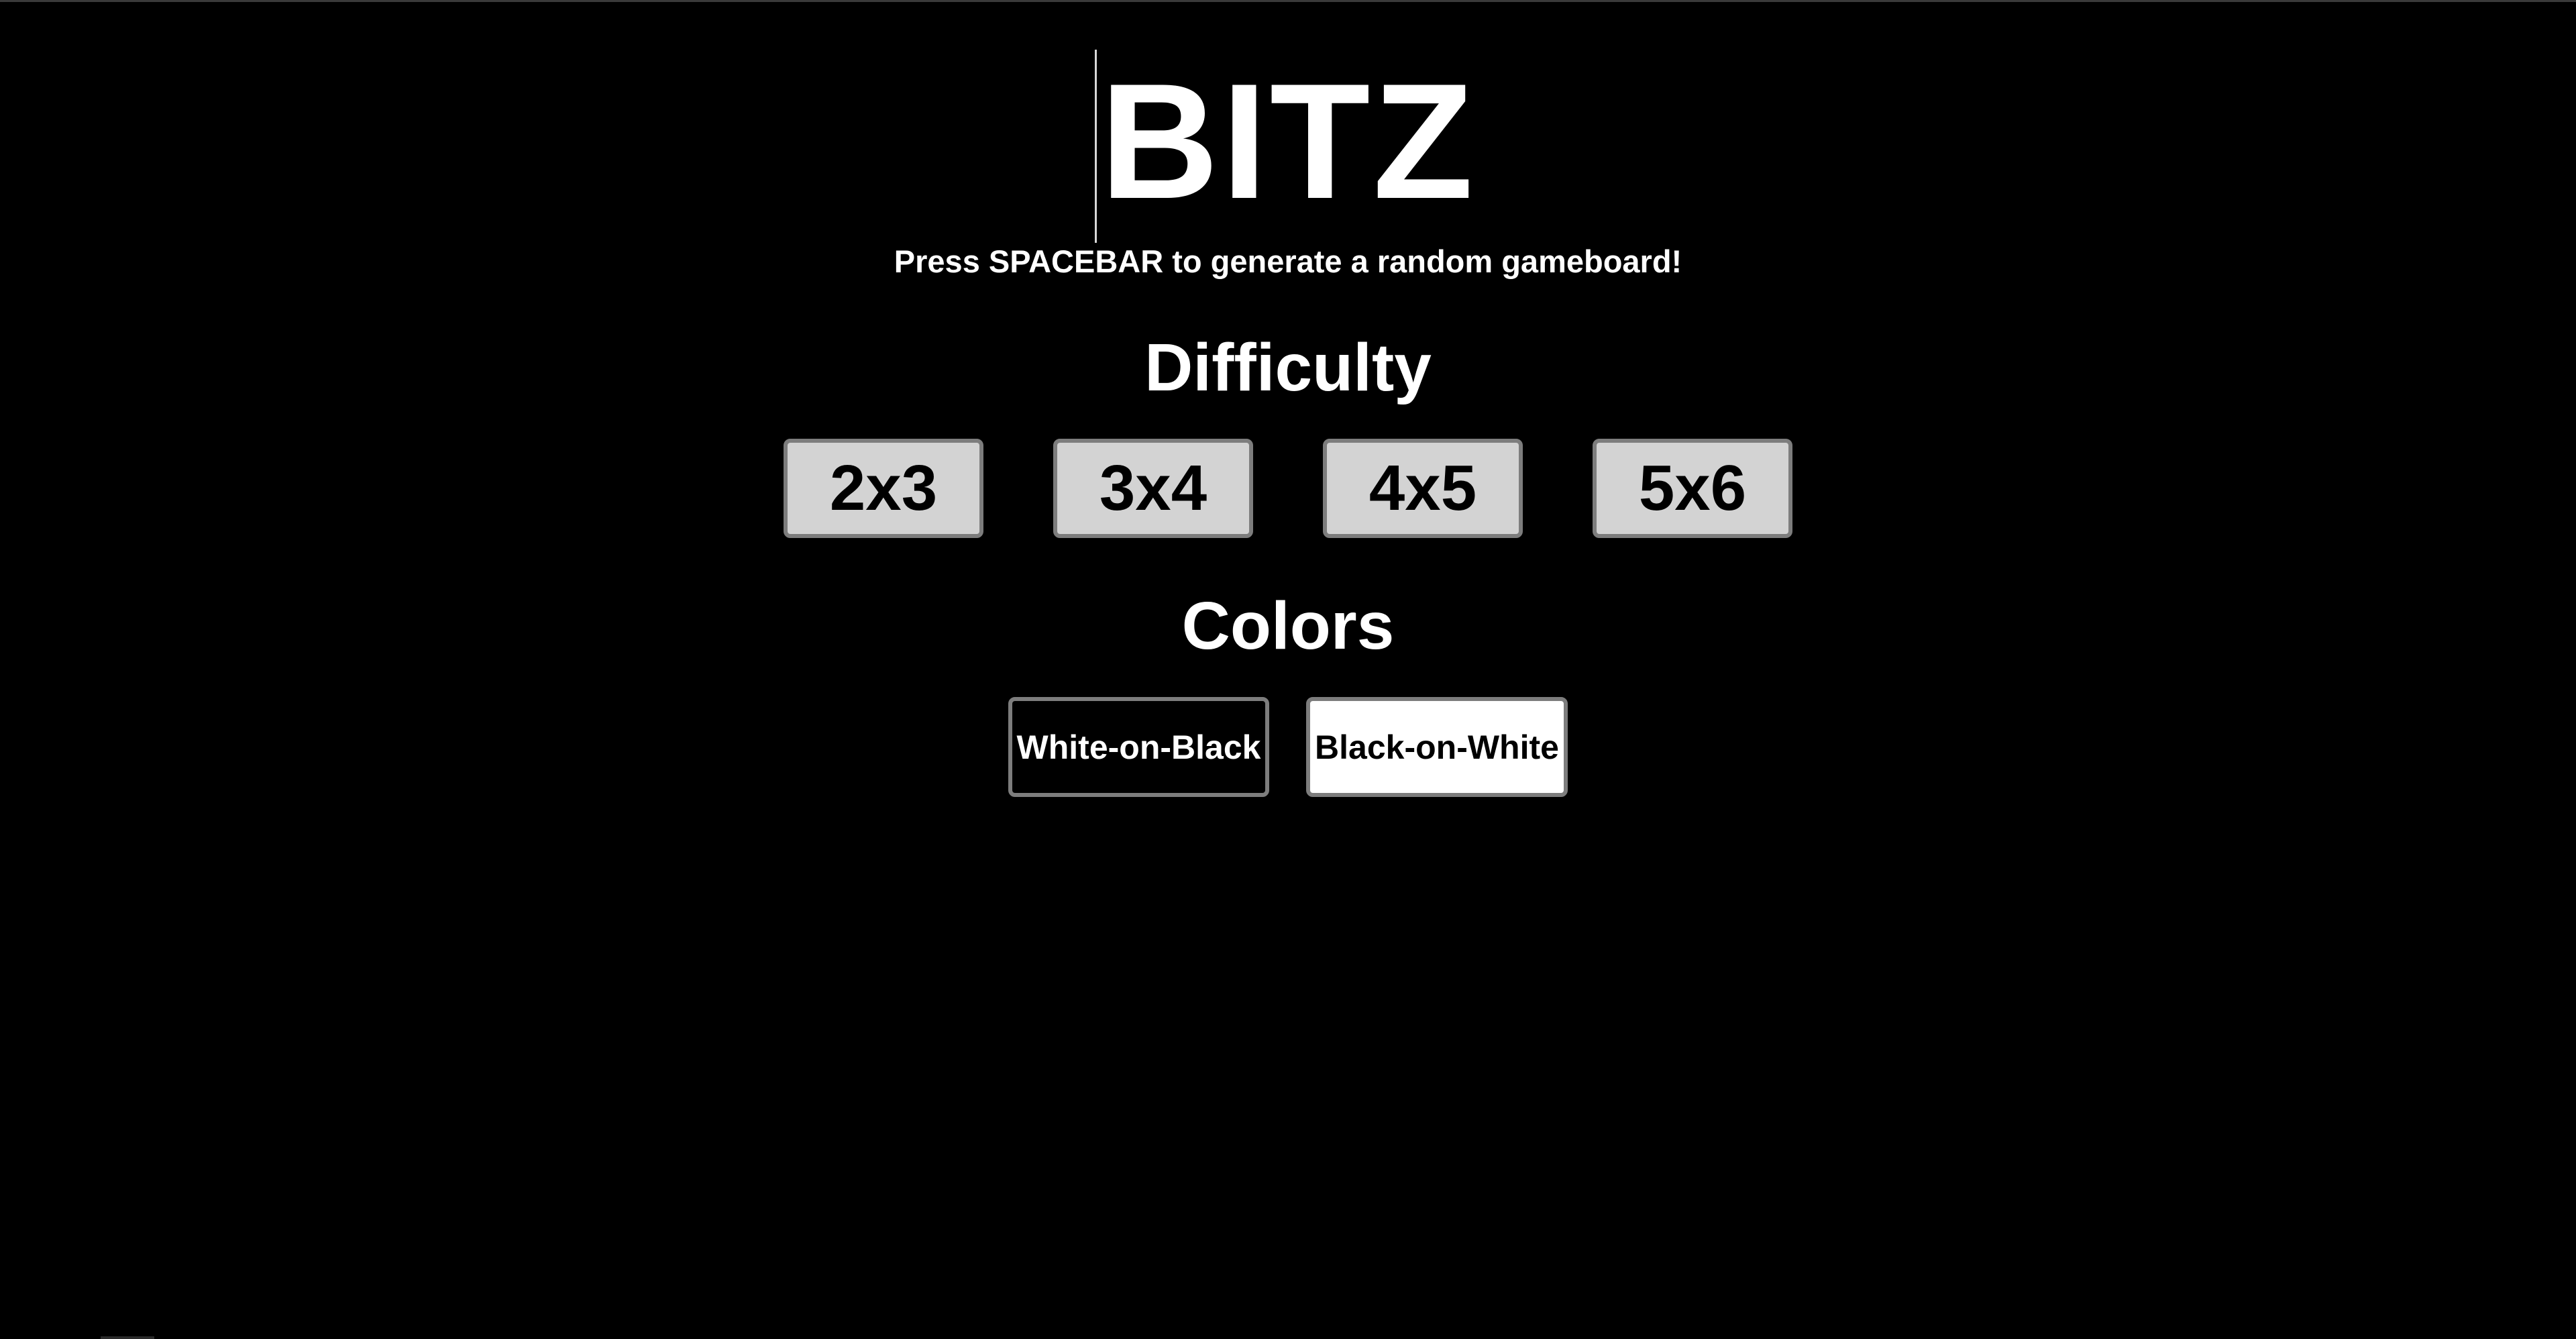 Image resolution: width=2576 pixels, height=1339 pixels. I want to click on difficulty-heading: Difficulty, so click(1288, 367).